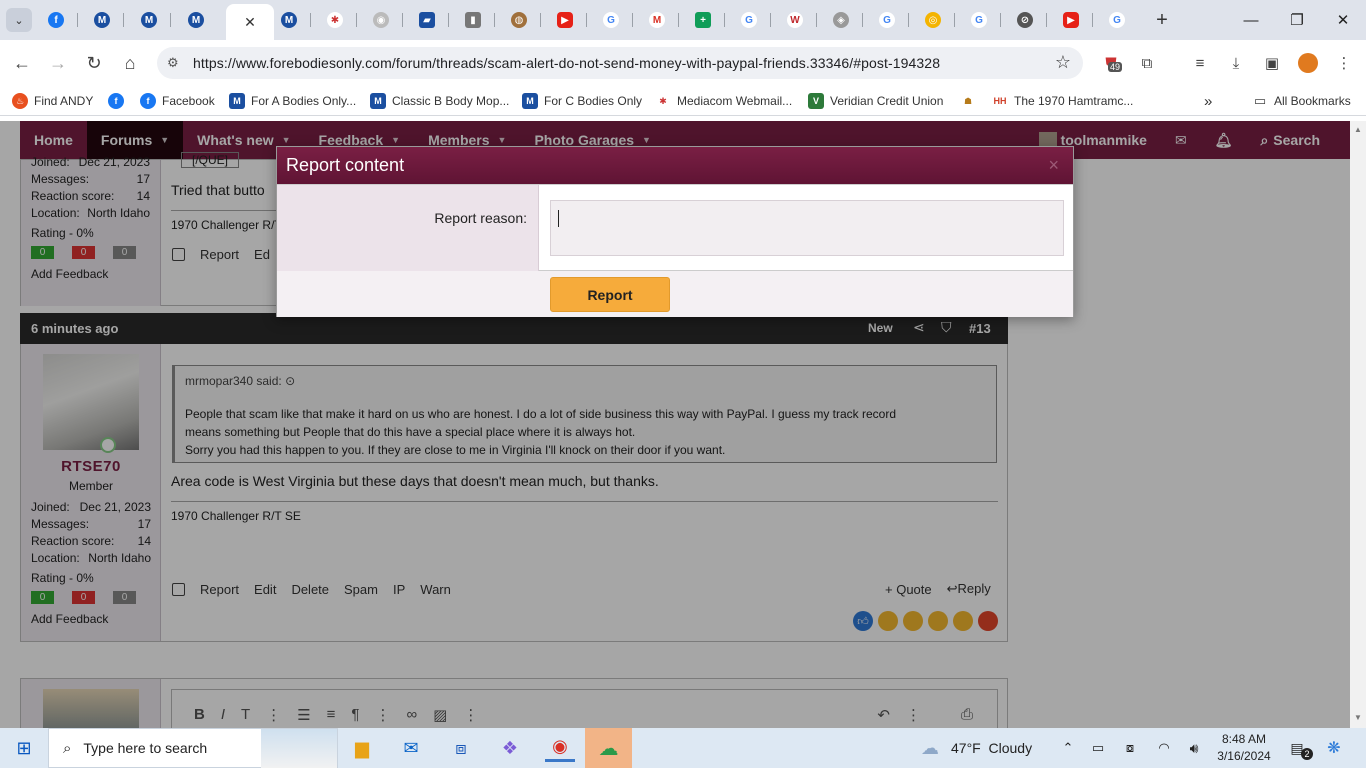 This screenshot has height=768, width=1366. I want to click on app-icon: ▮, so click(473, 20).